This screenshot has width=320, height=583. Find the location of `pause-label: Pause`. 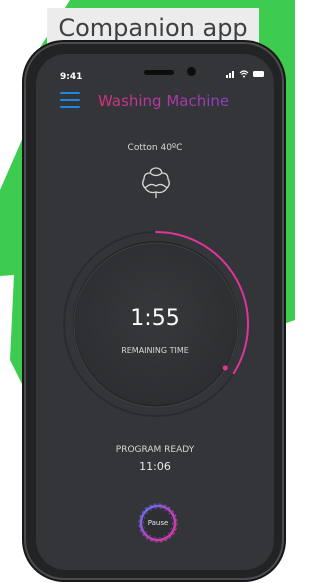

pause-label: Pause is located at coordinates (158, 523).